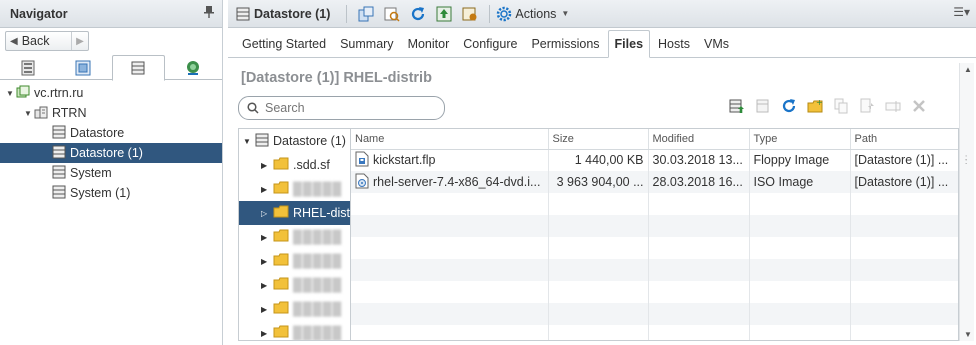 The width and height of the screenshot is (976, 345). What do you see at coordinates (418, 14) in the screenshot?
I see `refresh-icon` at bounding box center [418, 14].